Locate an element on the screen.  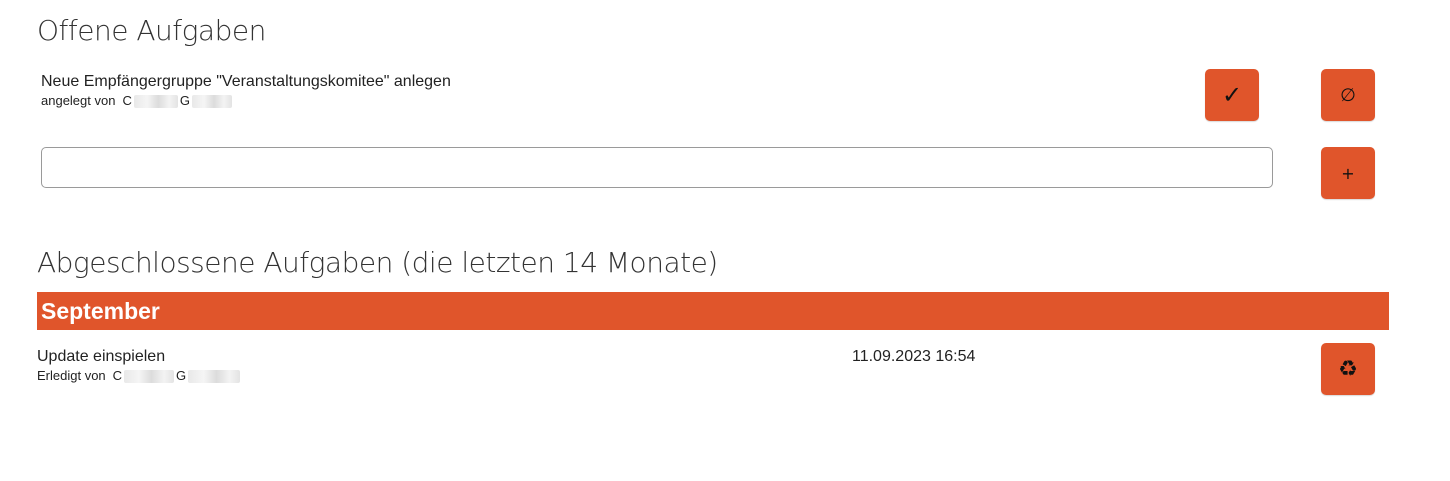
empty-set-icon: ∅ is located at coordinates (1348, 95).